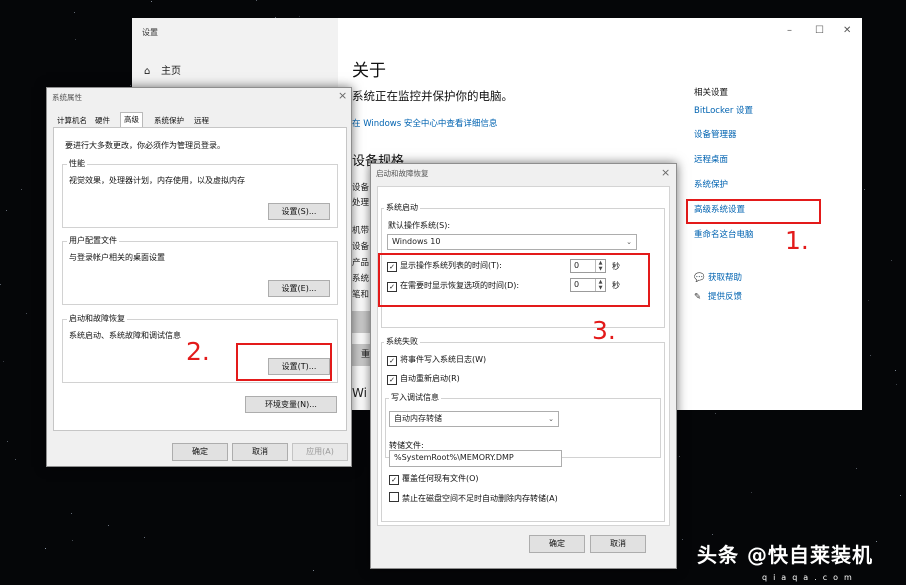 This screenshot has height=585, width=906. What do you see at coordinates (171, 71) in the screenshot?
I see `nav-home-label: 主页` at bounding box center [171, 71].